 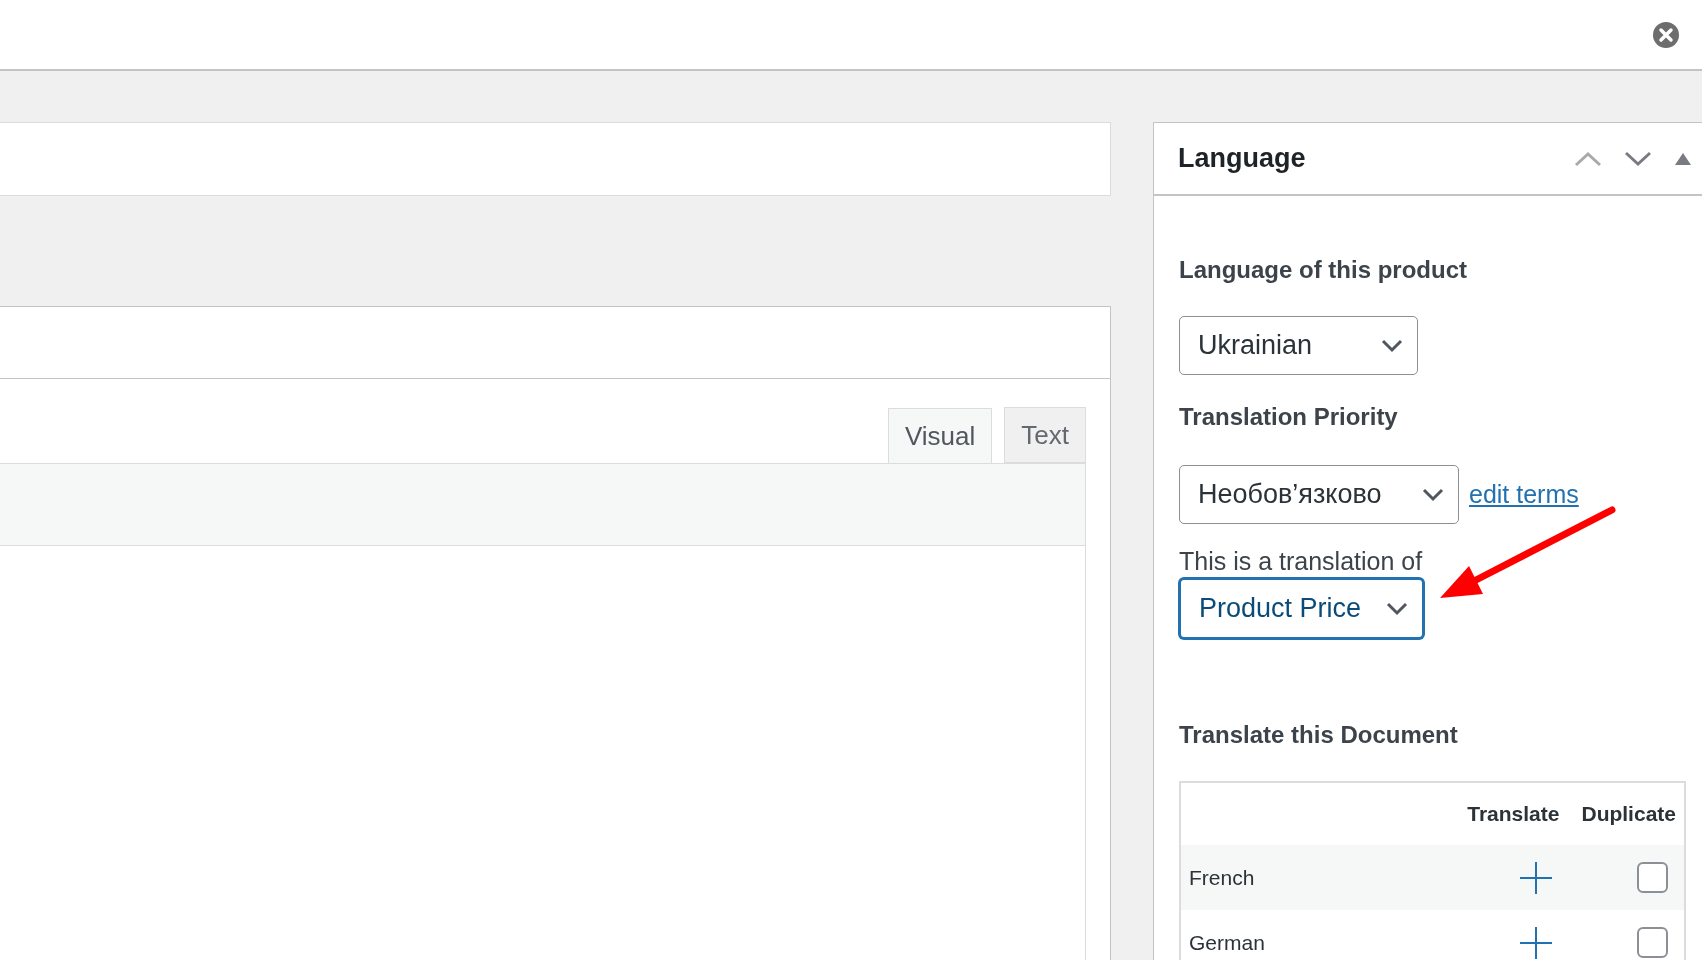 I want to click on language-name: German, so click(x=1227, y=942).